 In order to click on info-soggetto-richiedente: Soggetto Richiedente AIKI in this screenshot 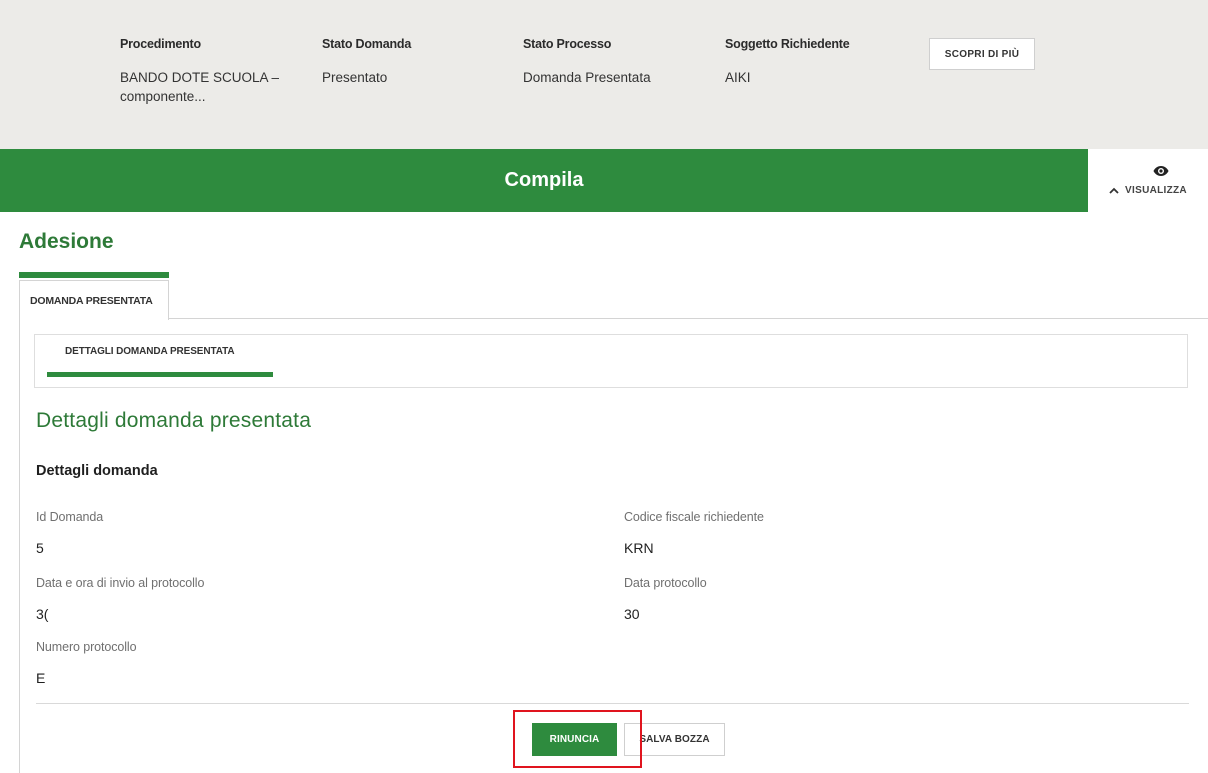, I will do `click(815, 62)`.